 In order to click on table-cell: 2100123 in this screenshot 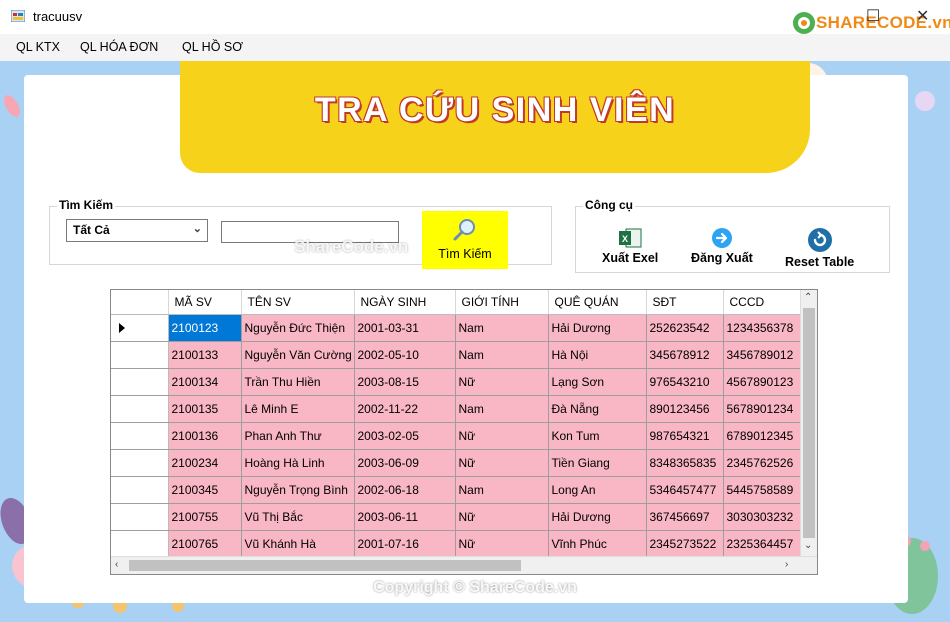, I will do `click(205, 328)`.